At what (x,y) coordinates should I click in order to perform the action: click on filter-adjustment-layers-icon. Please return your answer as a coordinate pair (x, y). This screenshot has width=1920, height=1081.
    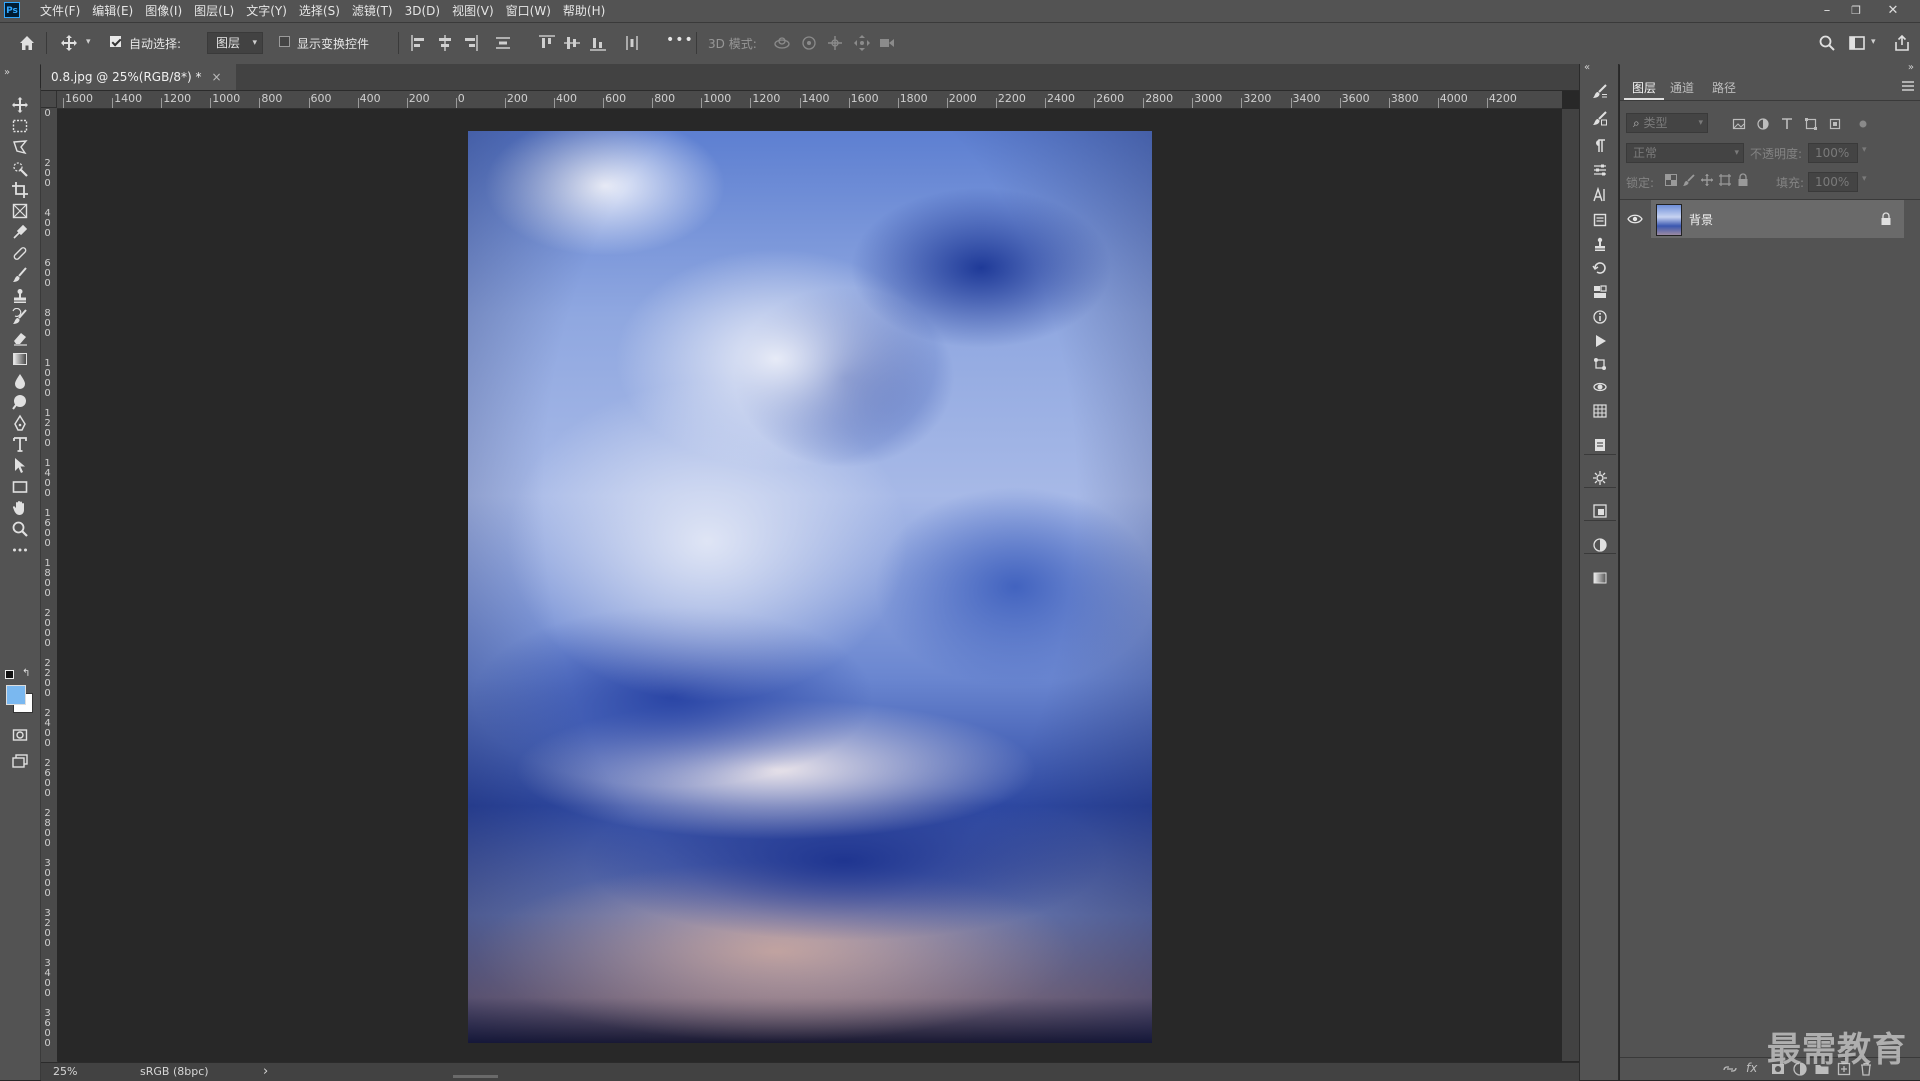
    Looking at the image, I should click on (1763, 124).